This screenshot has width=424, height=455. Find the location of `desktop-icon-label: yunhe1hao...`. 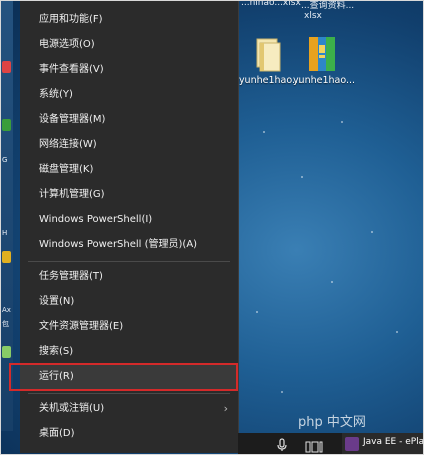

desktop-icon-label: yunhe1hao... is located at coordinates (324, 80).